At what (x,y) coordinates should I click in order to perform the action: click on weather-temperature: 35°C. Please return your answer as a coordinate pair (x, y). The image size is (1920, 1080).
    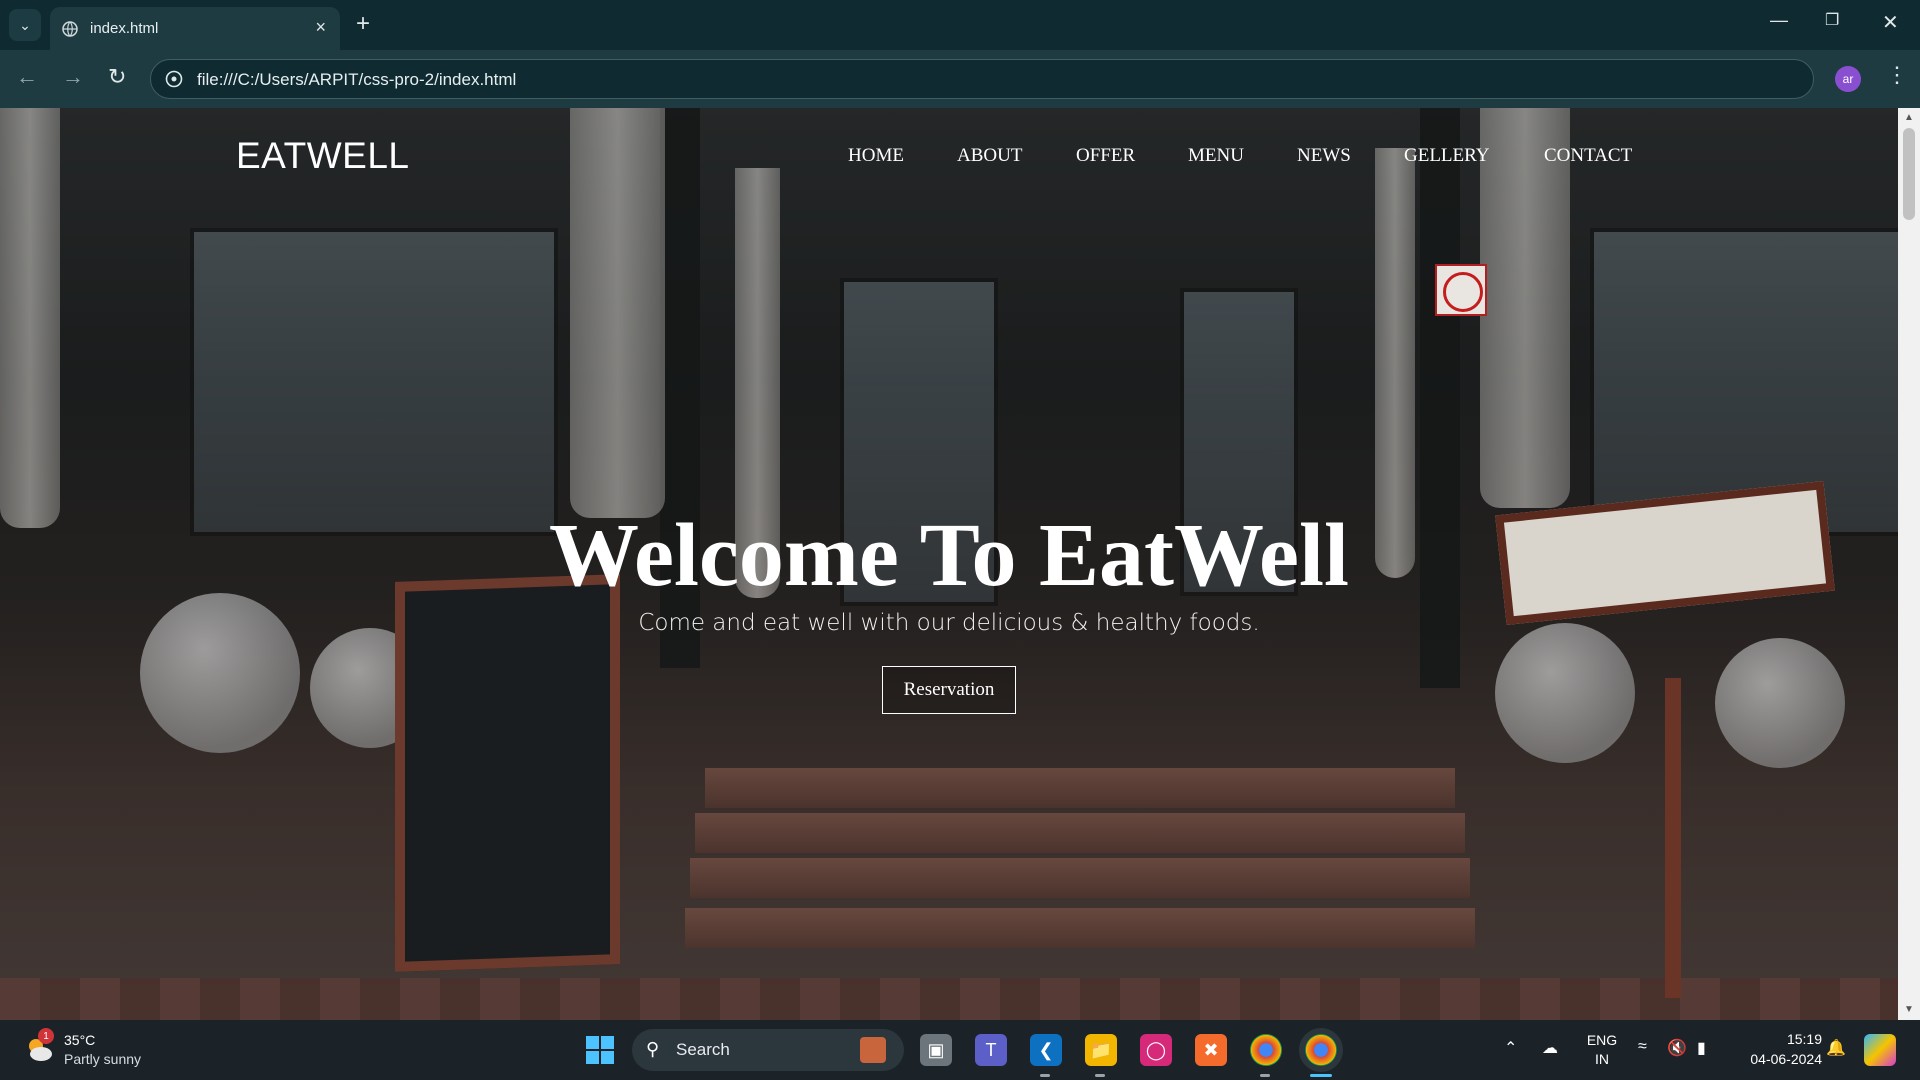
    Looking at the image, I should click on (79, 1040).